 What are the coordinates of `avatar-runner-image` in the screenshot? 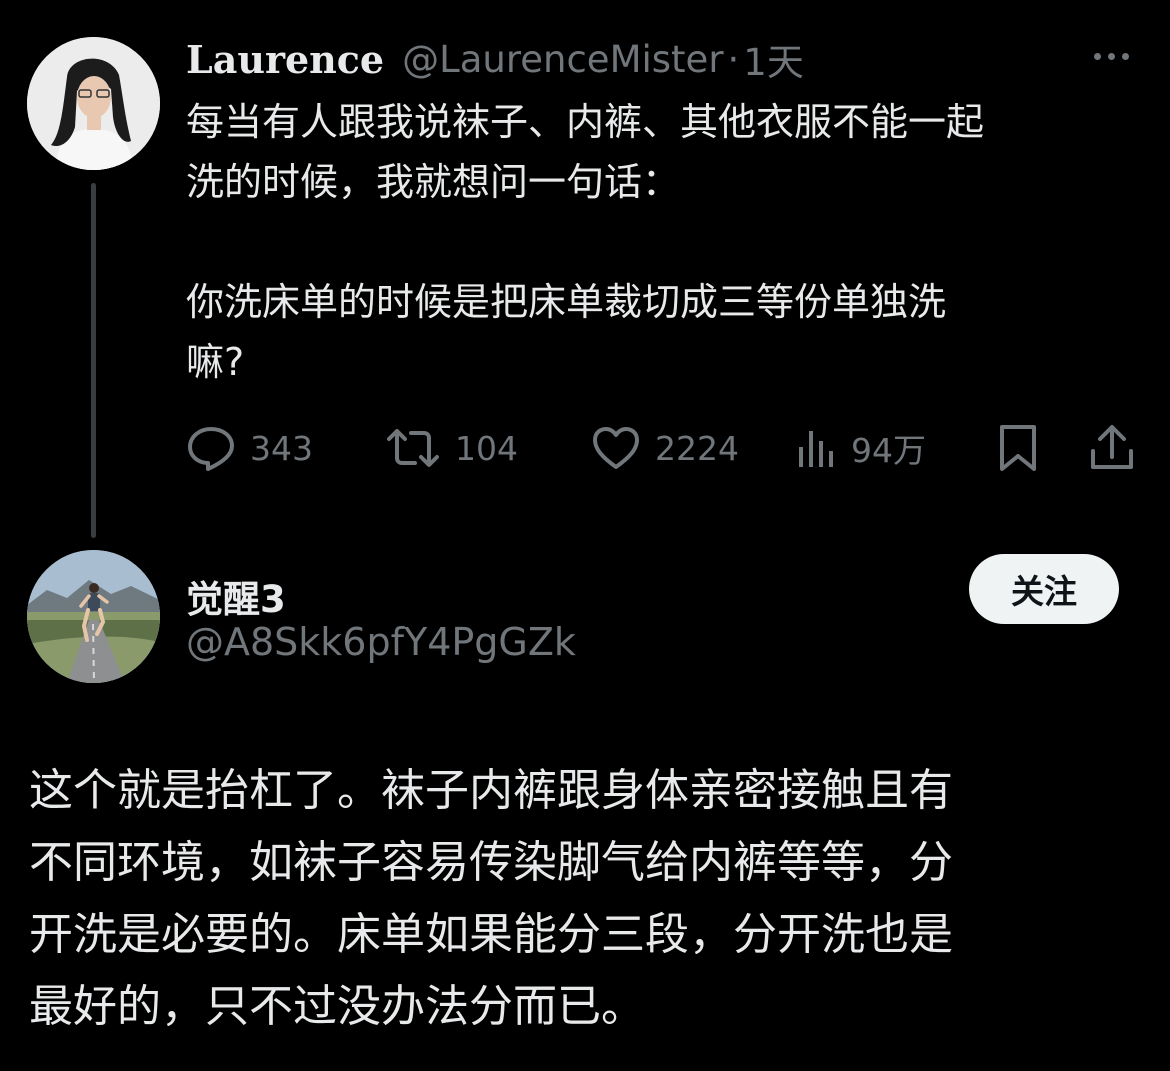 It's located at (93, 616).